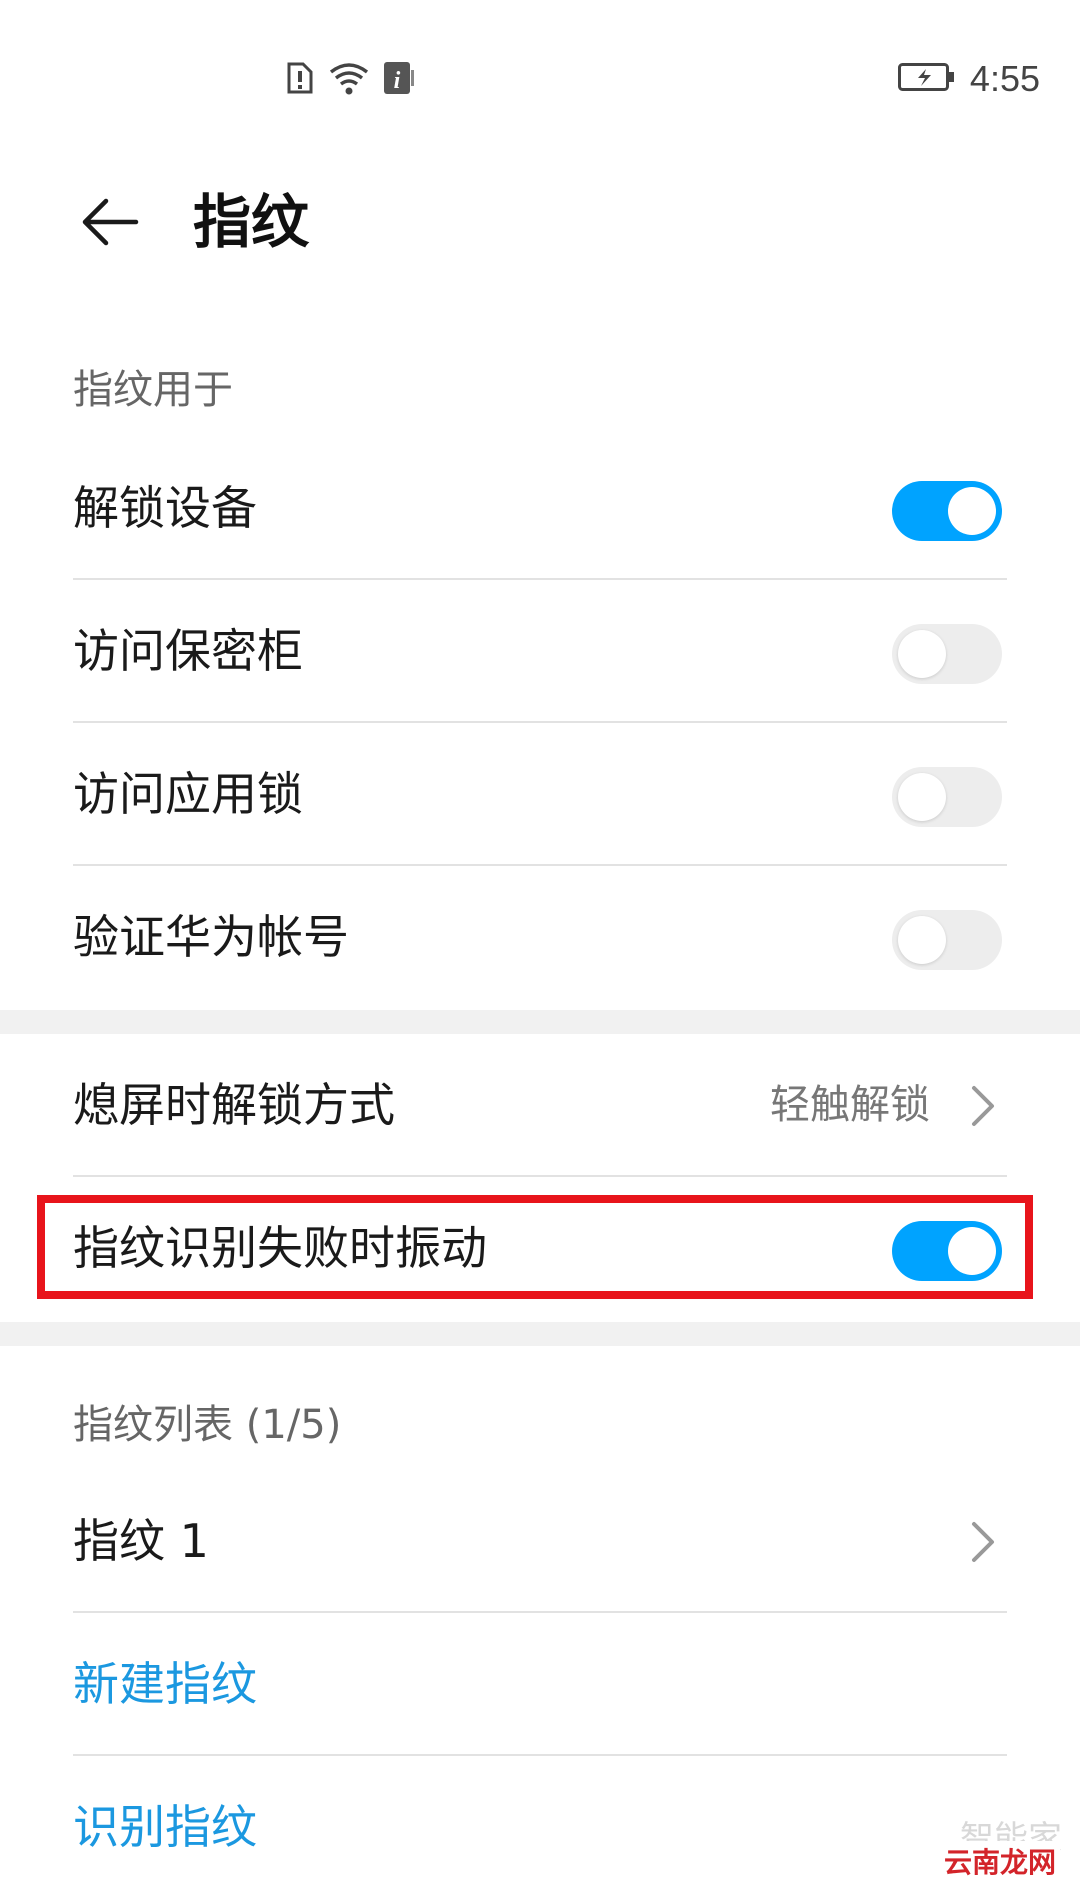  Describe the element at coordinates (926, 79) in the screenshot. I see `battery-charging-icon` at that location.